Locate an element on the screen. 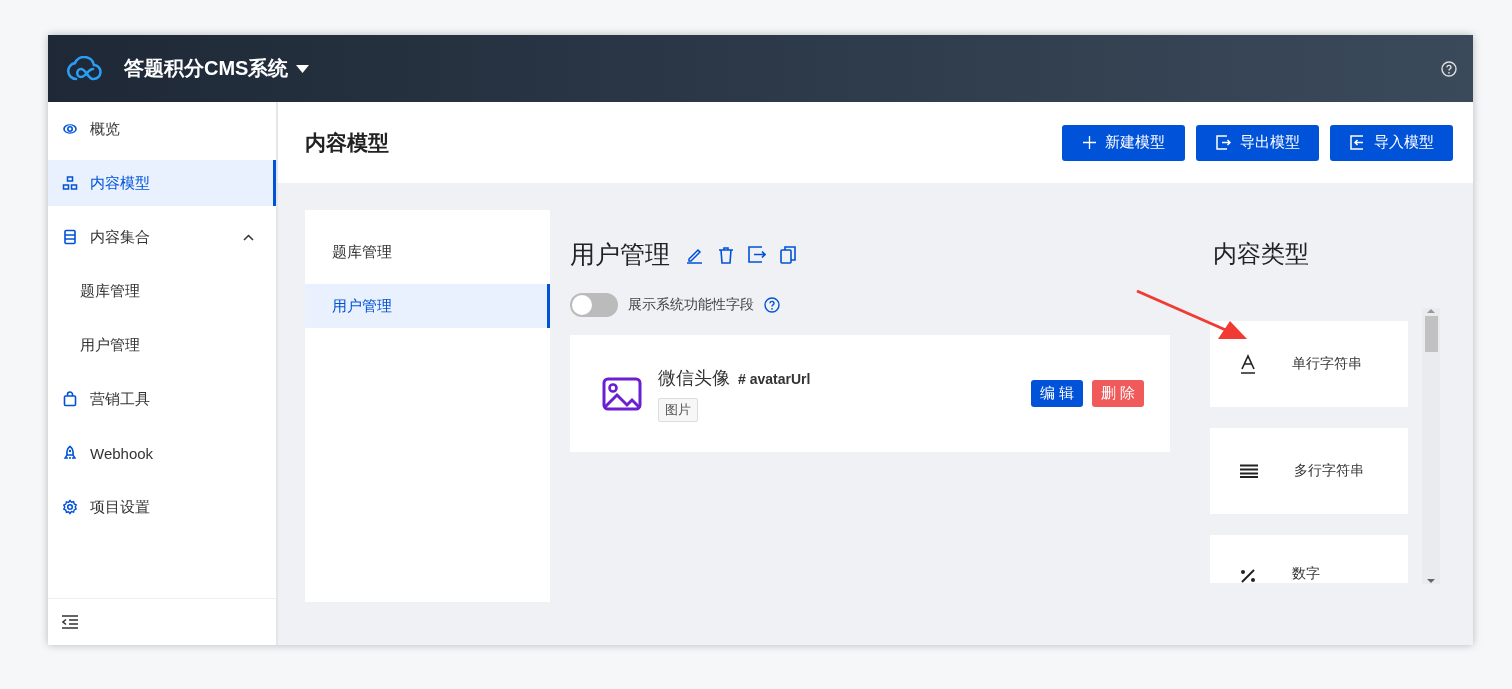 The image size is (1512, 689). trash-icon is located at coordinates (726, 254).